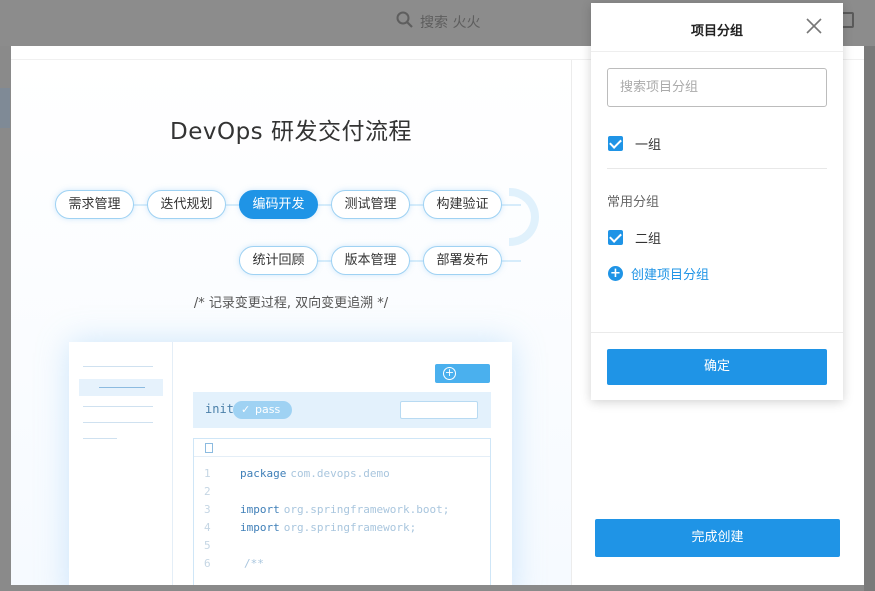  I want to click on group-option: 一组, so click(634, 143).